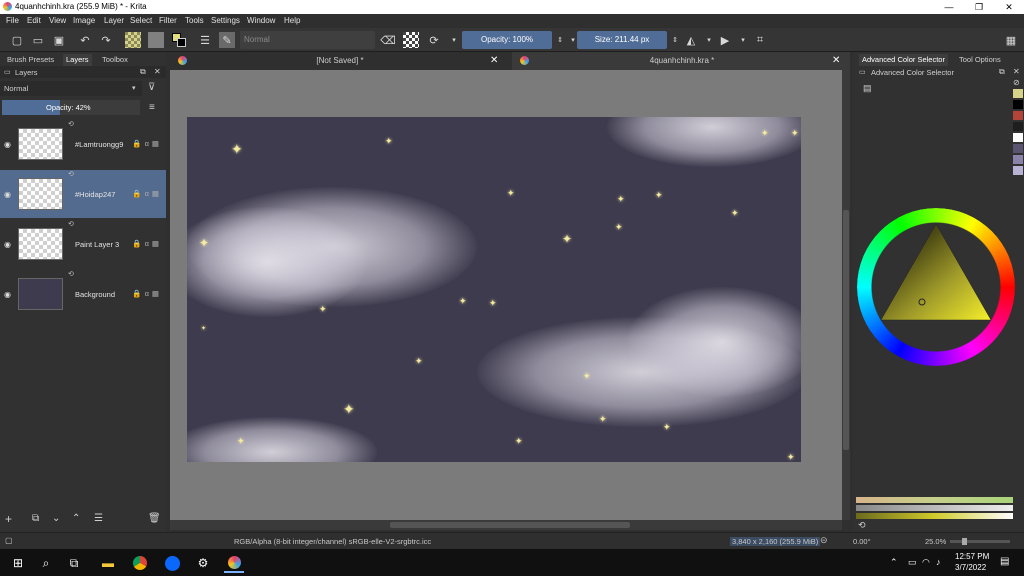 This screenshot has height=576, width=1024. I want to click on hamburger-menu-icon: ≡, so click(152, 107).